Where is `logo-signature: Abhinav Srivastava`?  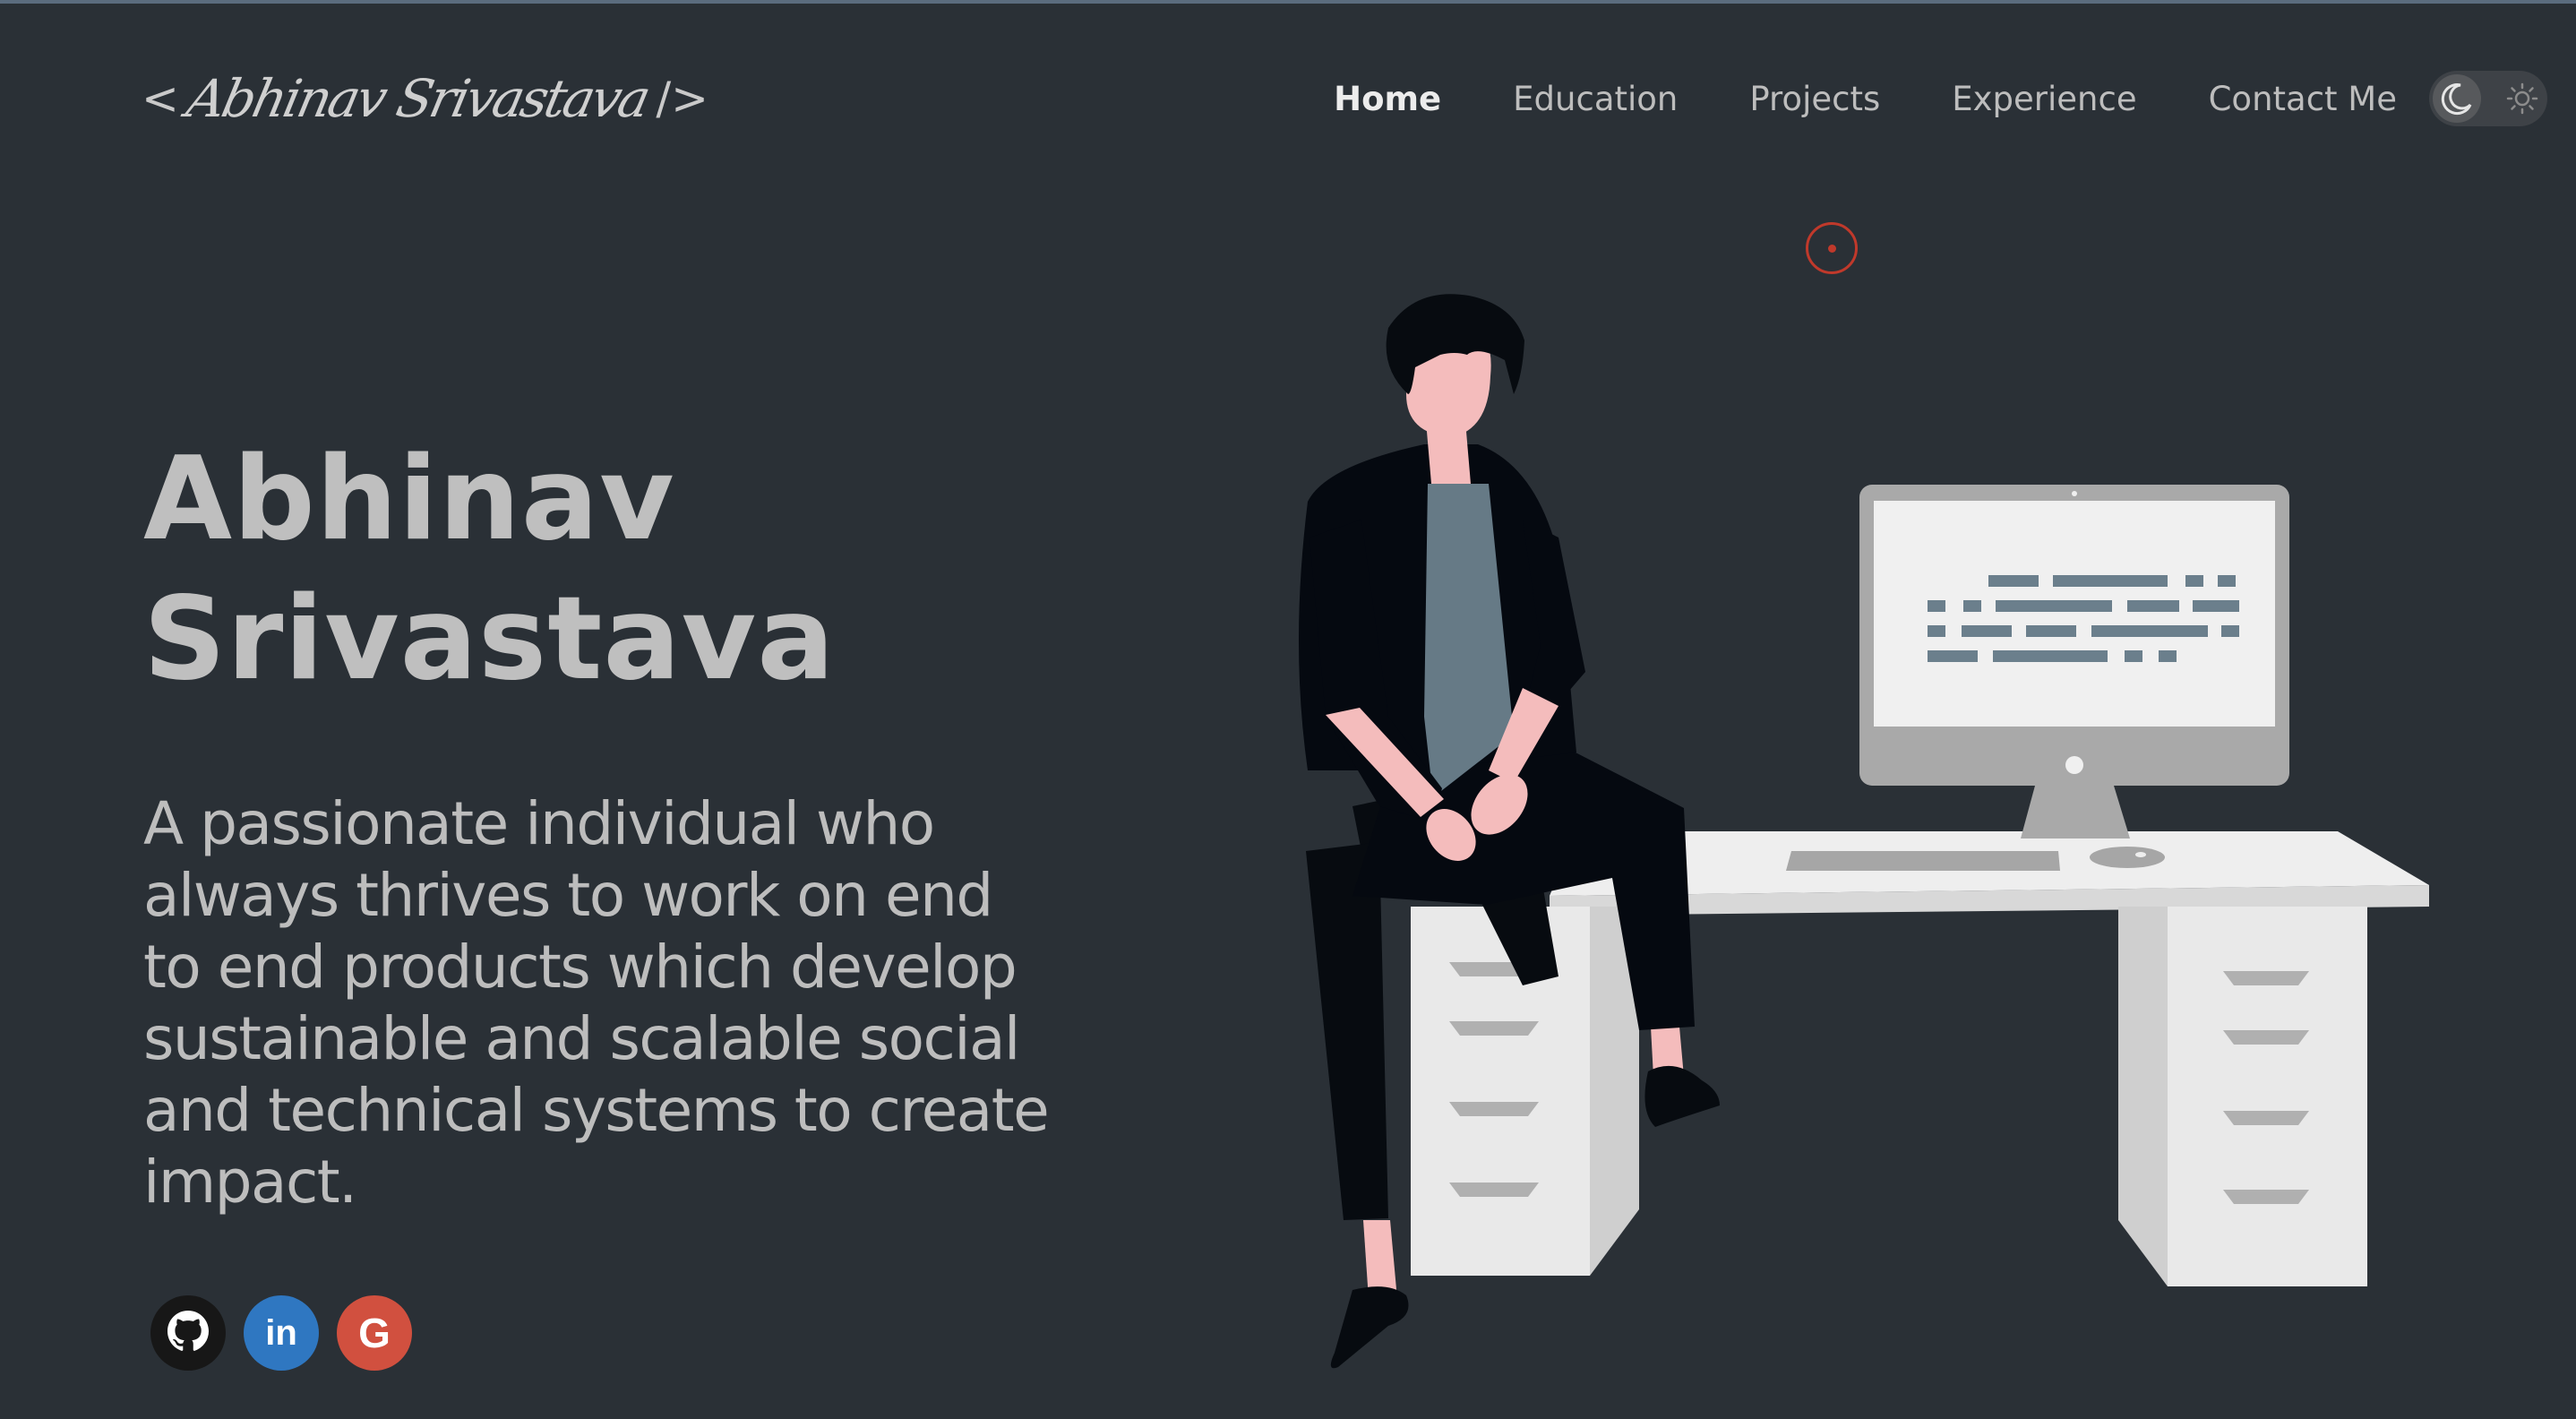 logo-signature: Abhinav Srivastava is located at coordinates (417, 98).